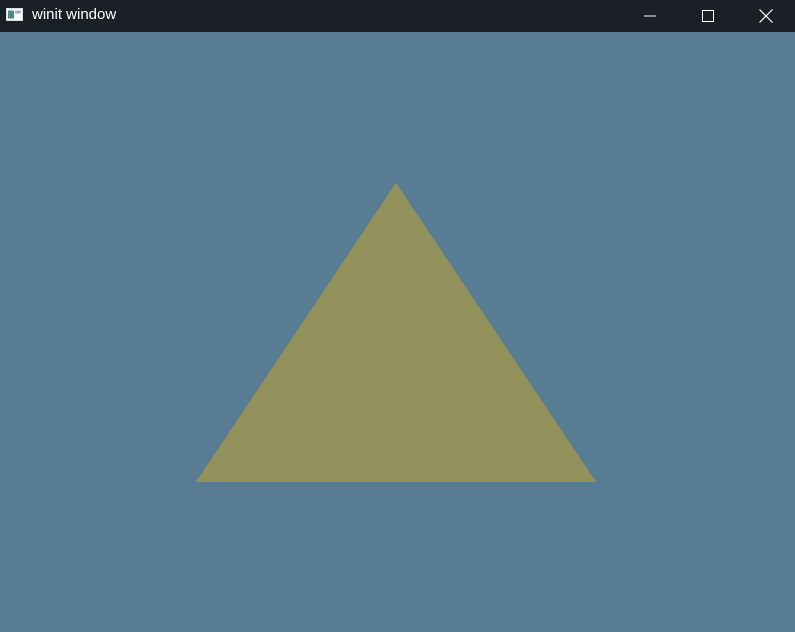 This screenshot has width=795, height=632. What do you see at coordinates (14, 14) in the screenshot?
I see `app-icon` at bounding box center [14, 14].